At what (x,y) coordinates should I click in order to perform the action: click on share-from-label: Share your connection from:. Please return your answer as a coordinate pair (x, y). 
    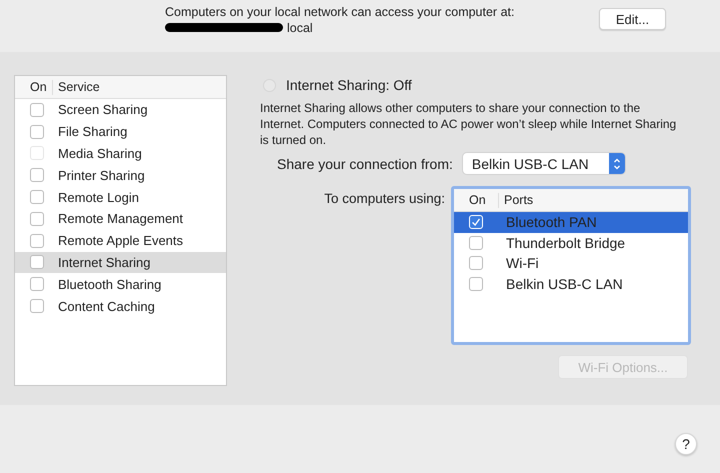
    Looking at the image, I should click on (365, 164).